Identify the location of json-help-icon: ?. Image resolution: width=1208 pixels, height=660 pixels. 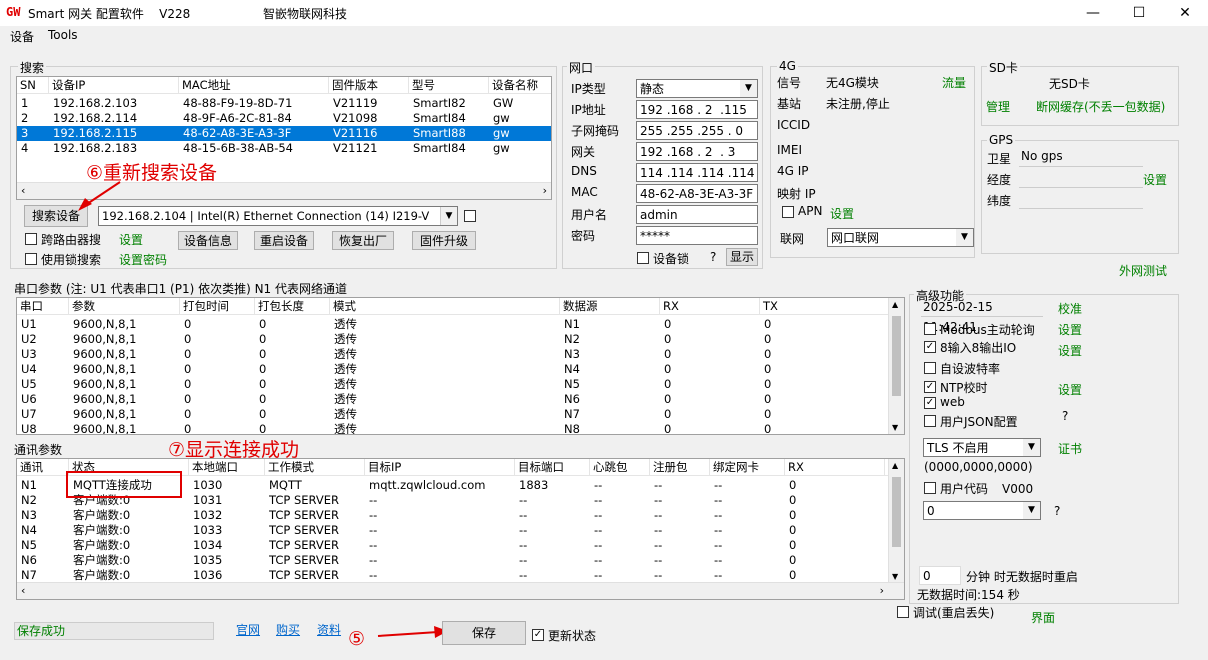
(1065, 416).